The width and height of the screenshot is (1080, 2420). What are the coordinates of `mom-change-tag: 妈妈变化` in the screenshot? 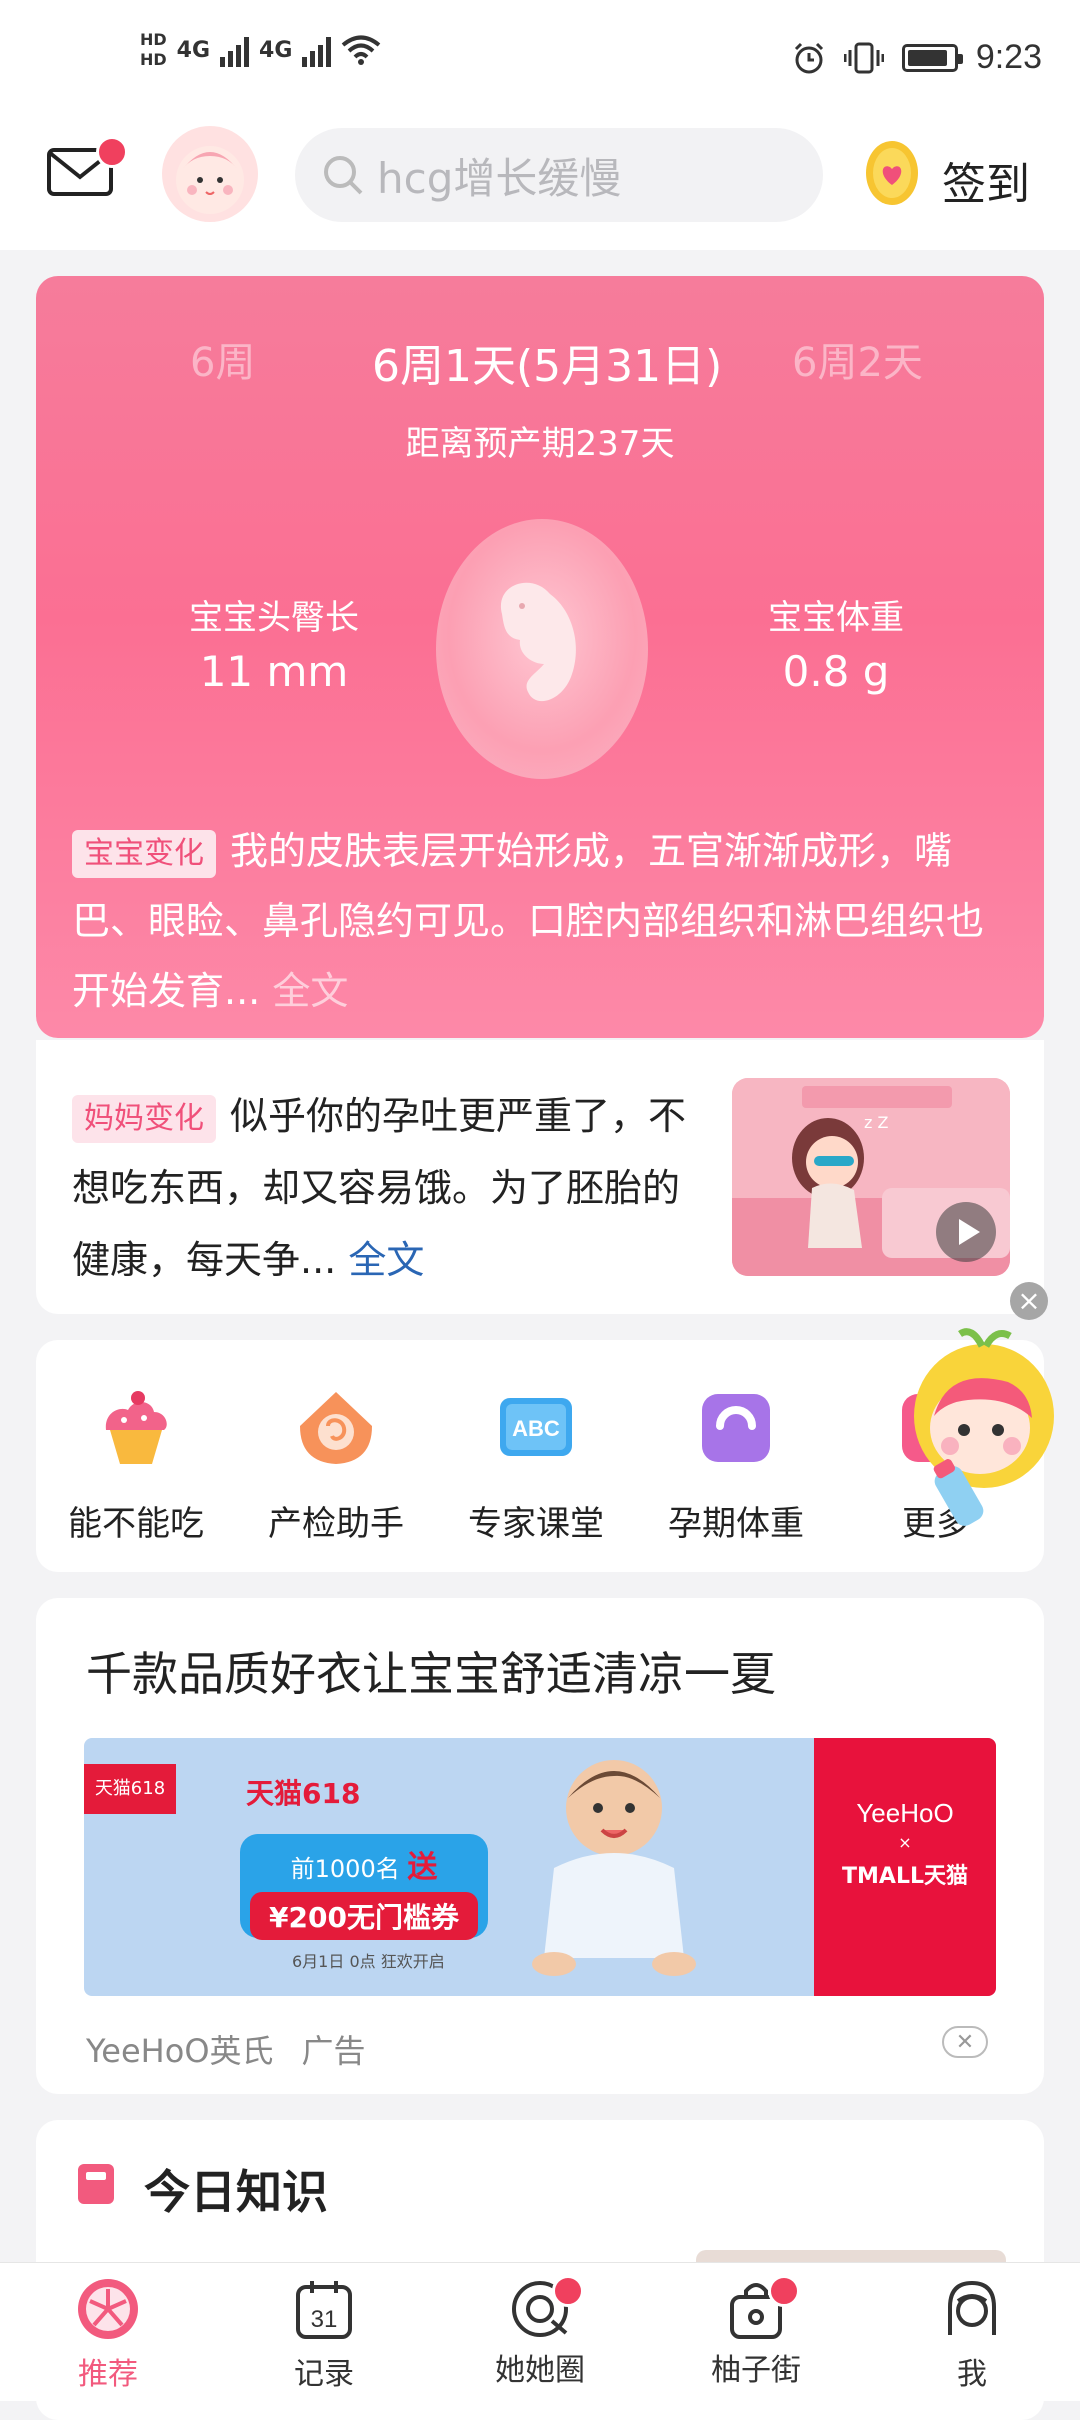 It's located at (144, 1118).